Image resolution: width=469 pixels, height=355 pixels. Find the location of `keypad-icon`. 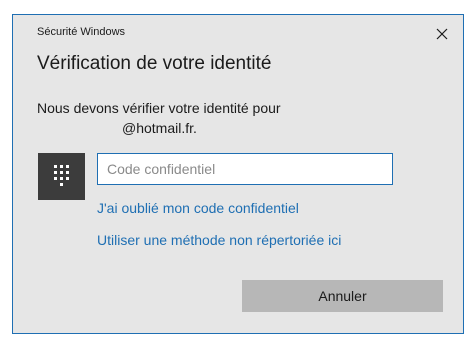

keypad-icon is located at coordinates (61, 175).